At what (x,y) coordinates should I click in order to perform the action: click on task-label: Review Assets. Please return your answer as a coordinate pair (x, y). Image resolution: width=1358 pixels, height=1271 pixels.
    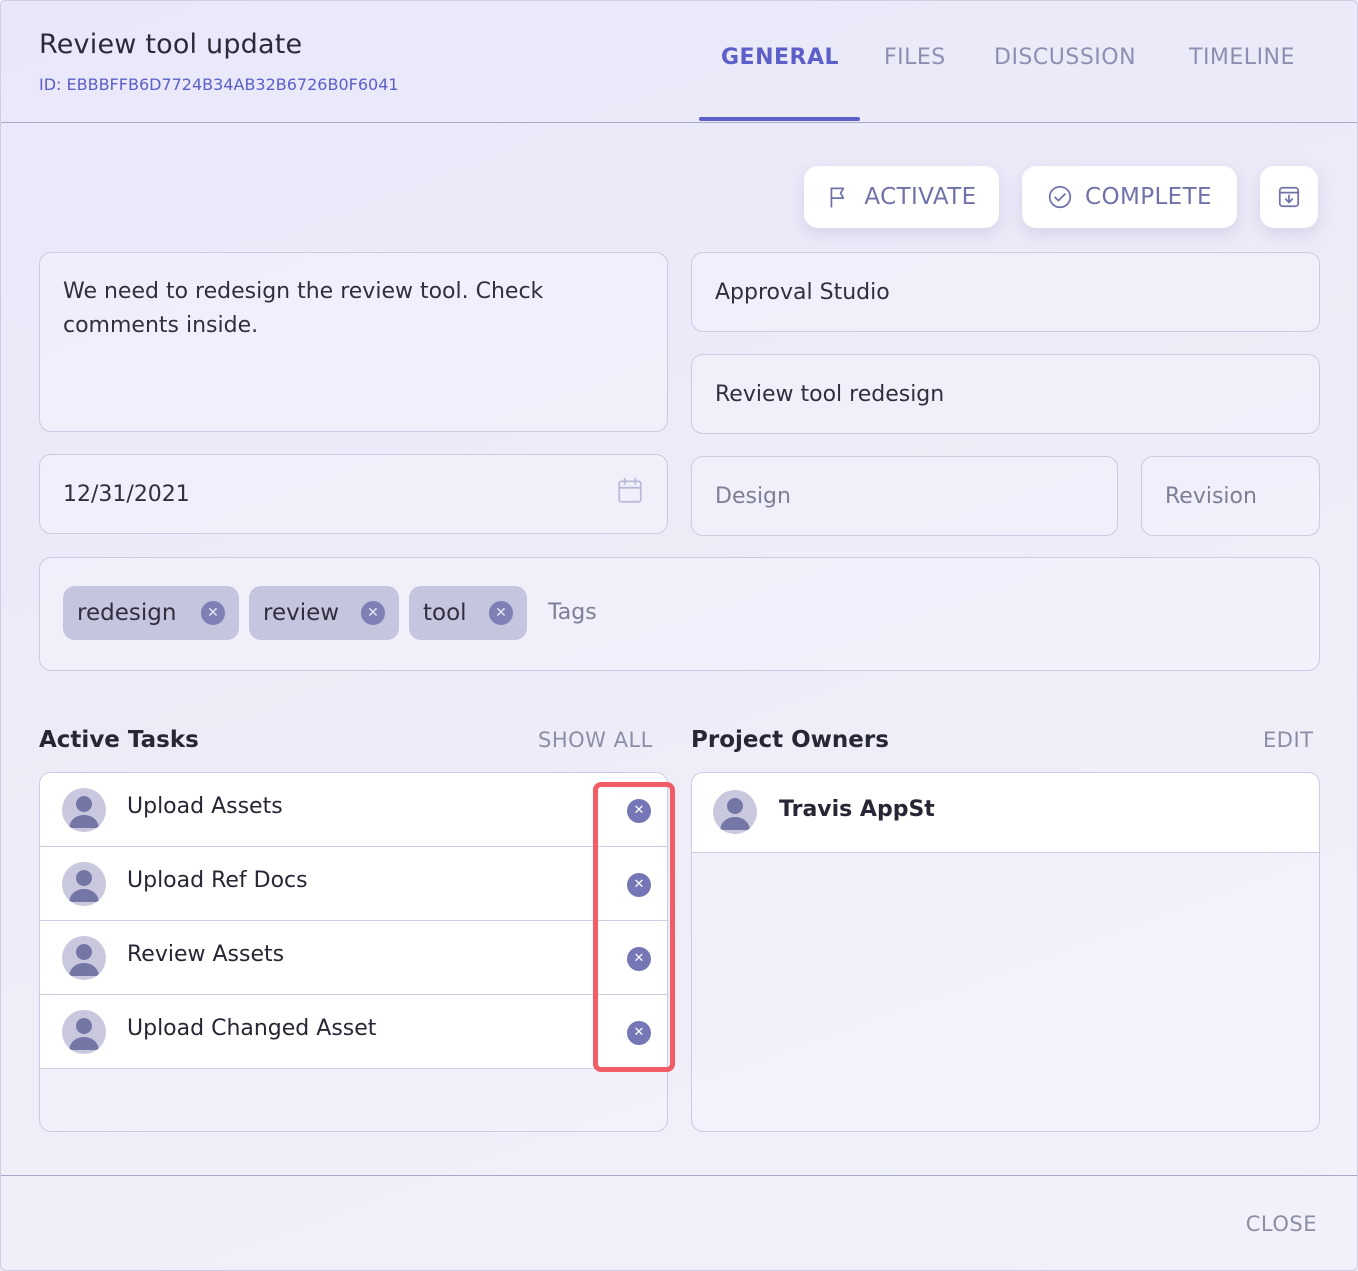
    Looking at the image, I should click on (206, 954).